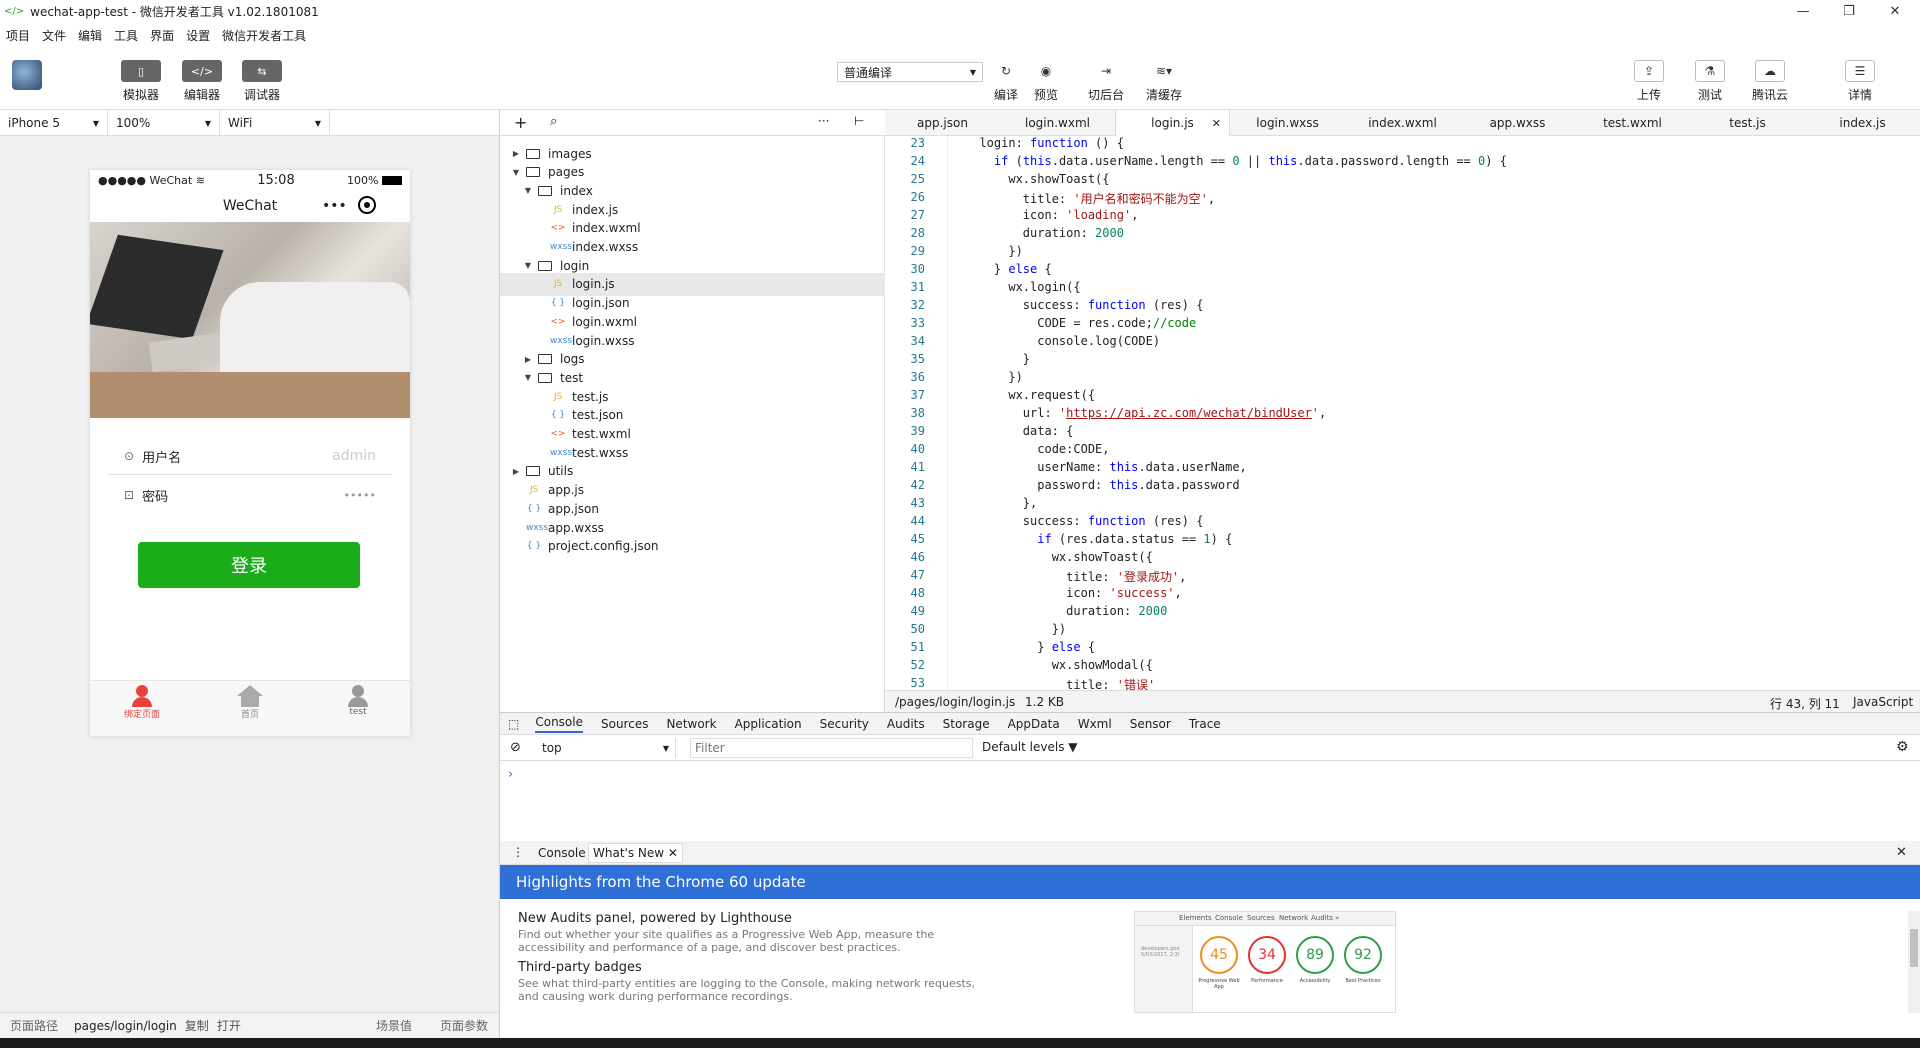 Image resolution: width=1920 pixels, height=1048 pixels. Describe the element at coordinates (1073, 593) in the screenshot. I see `code-line: icon: 'success',` at that location.